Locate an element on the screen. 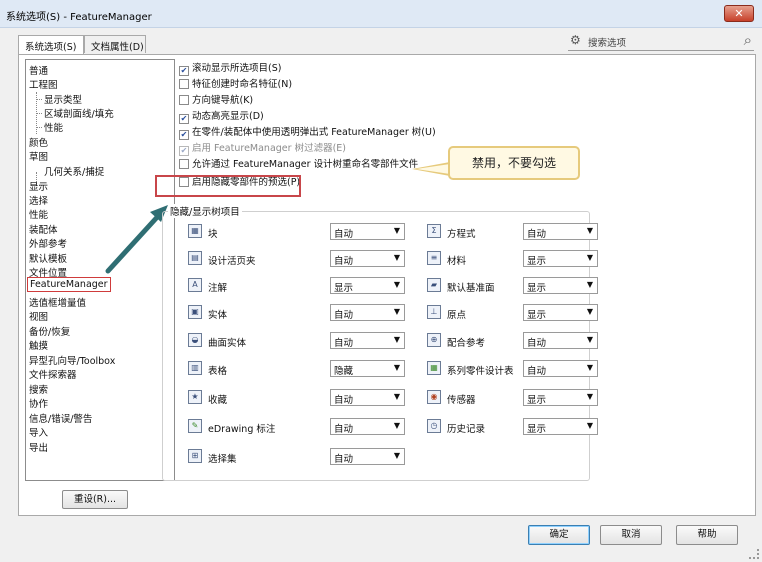 The width and height of the screenshot is (762, 562). tree-item-blocks: ▦ 块 自动 ▼ is located at coordinates (298, 232).